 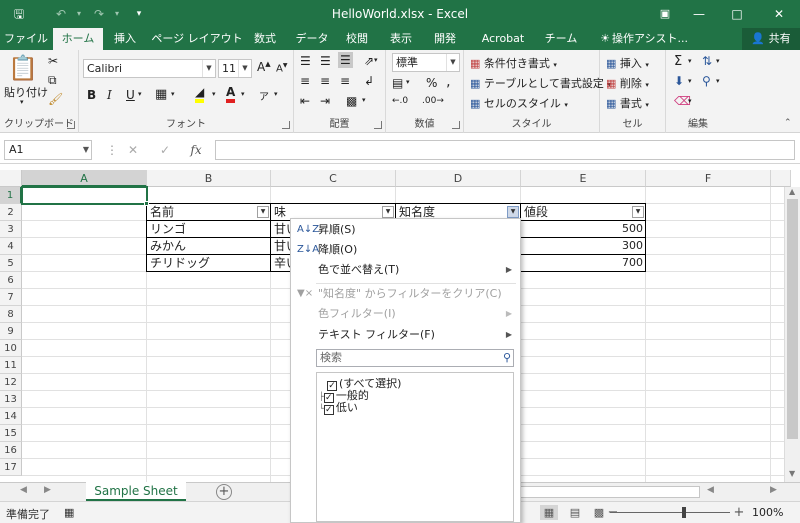 What do you see at coordinates (405, 335) in the screenshot?
I see `text-filter-item: テキスト フィルター(F) ▶` at bounding box center [405, 335].